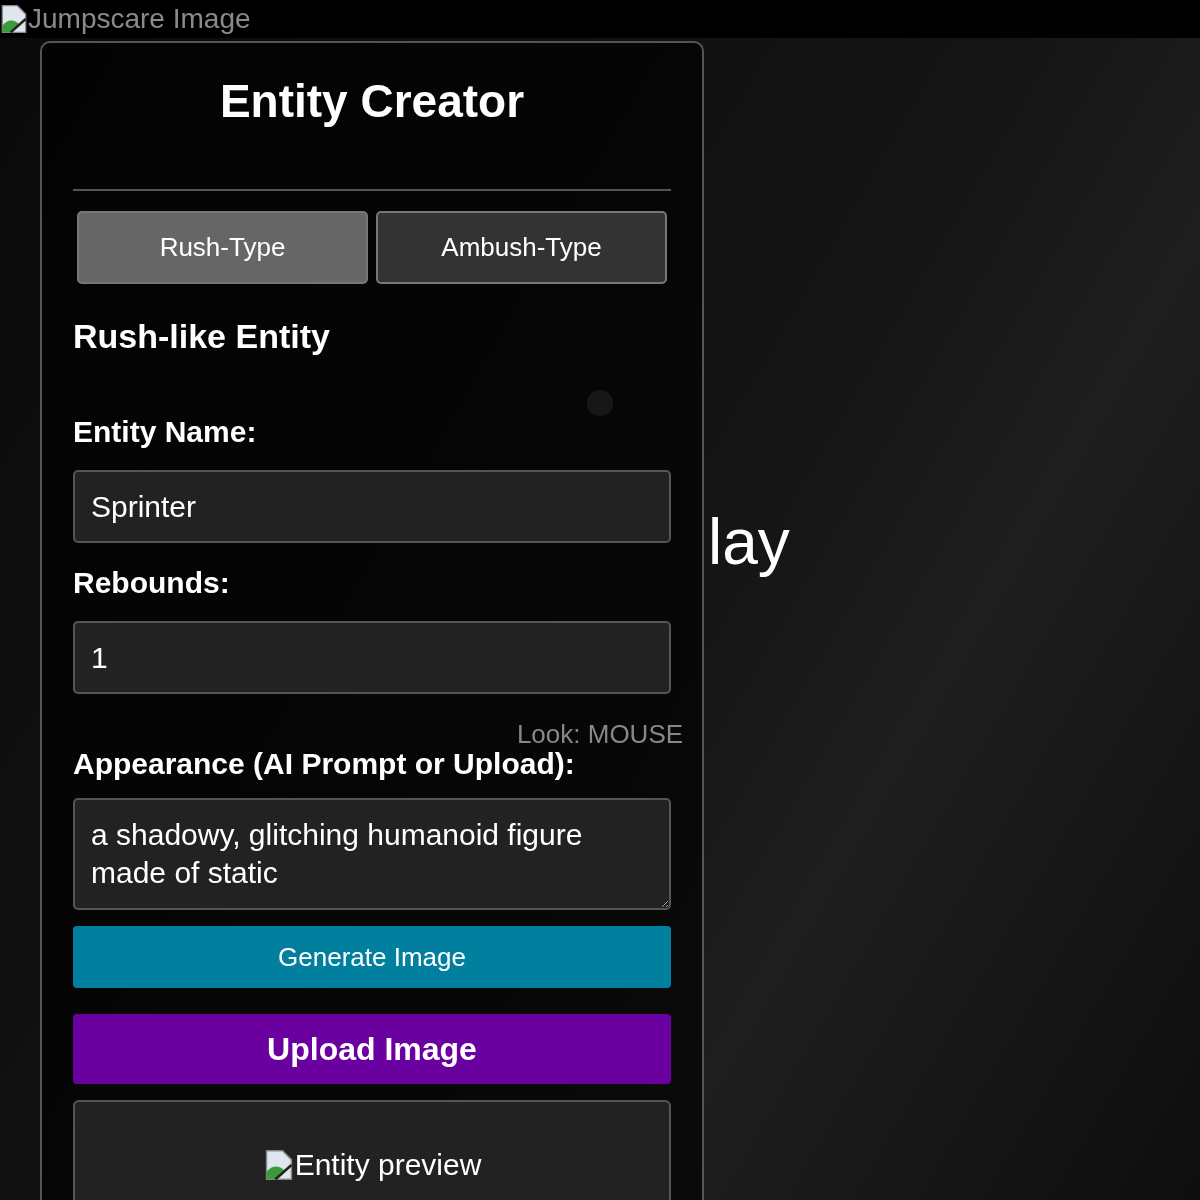  What do you see at coordinates (152, 583) in the screenshot?
I see `field-label: Rebounds:` at bounding box center [152, 583].